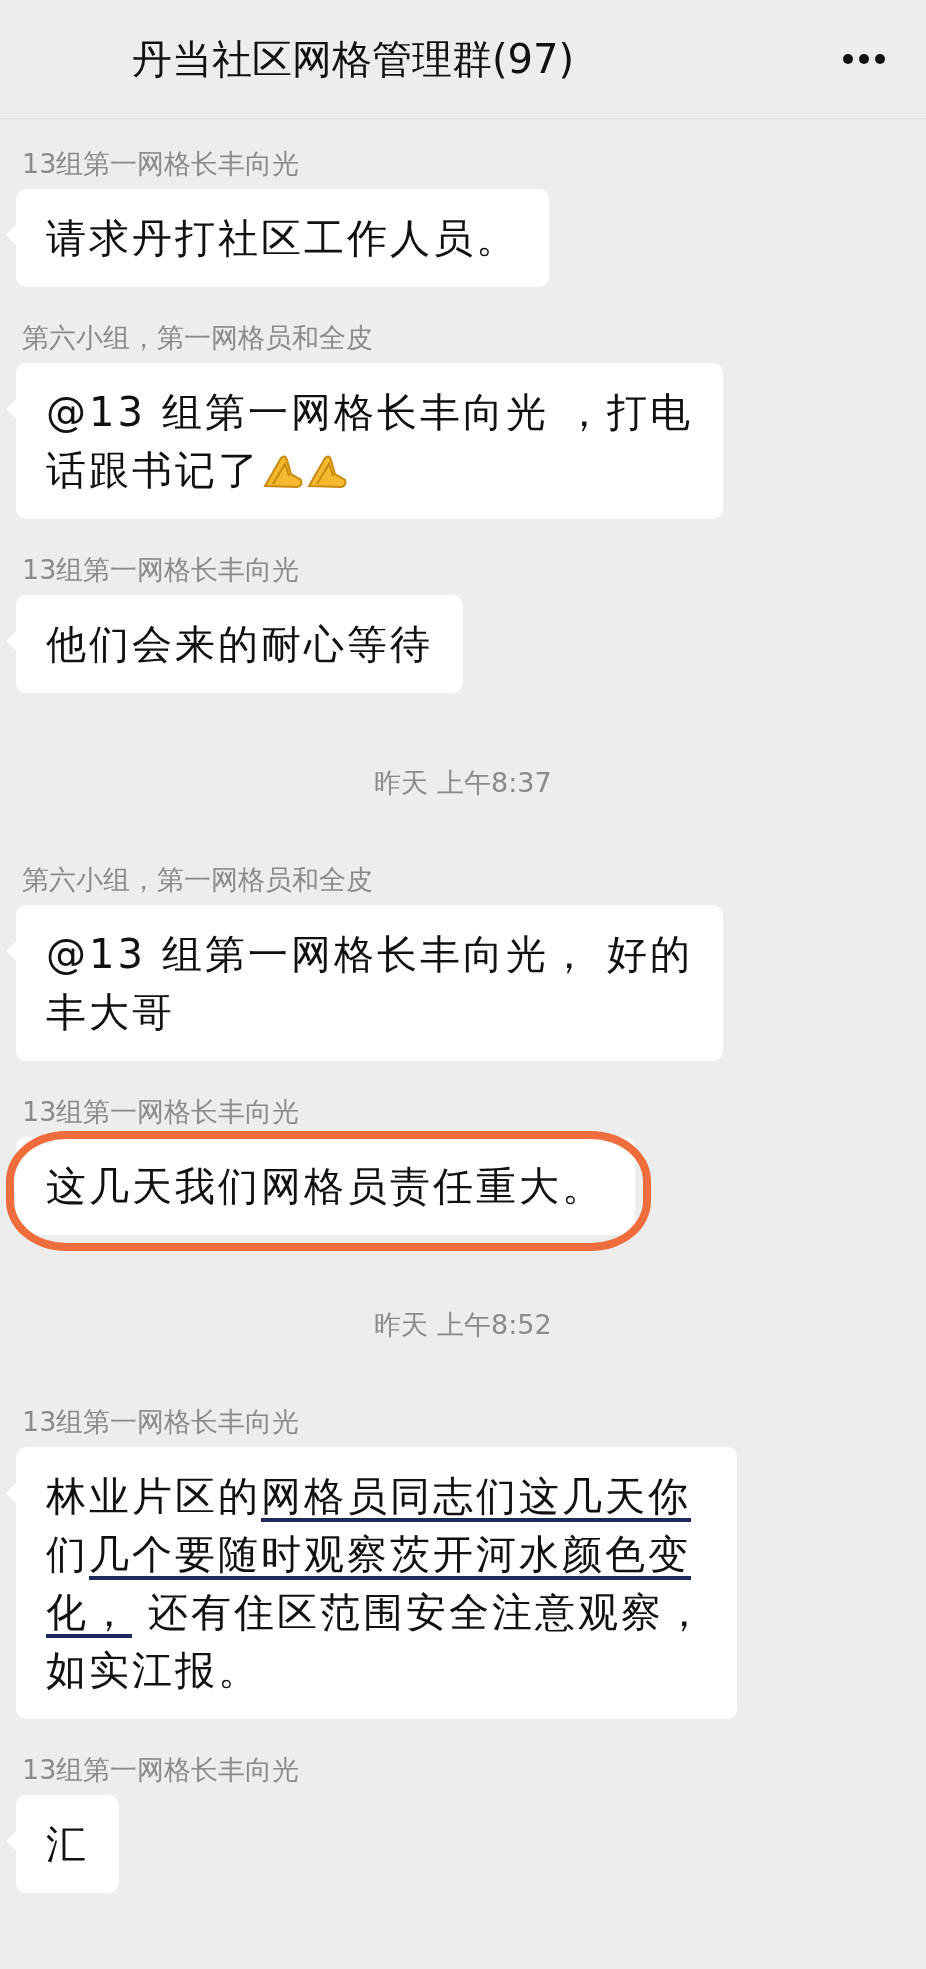  Describe the element at coordinates (376, 1583) in the screenshot. I see `message-bubble: 林业片区的 网格员同志们这几天你 们几个要随时观察茨开河水颜色变 化， 还有住区范围安全注意观察， 如实江报。` at that location.